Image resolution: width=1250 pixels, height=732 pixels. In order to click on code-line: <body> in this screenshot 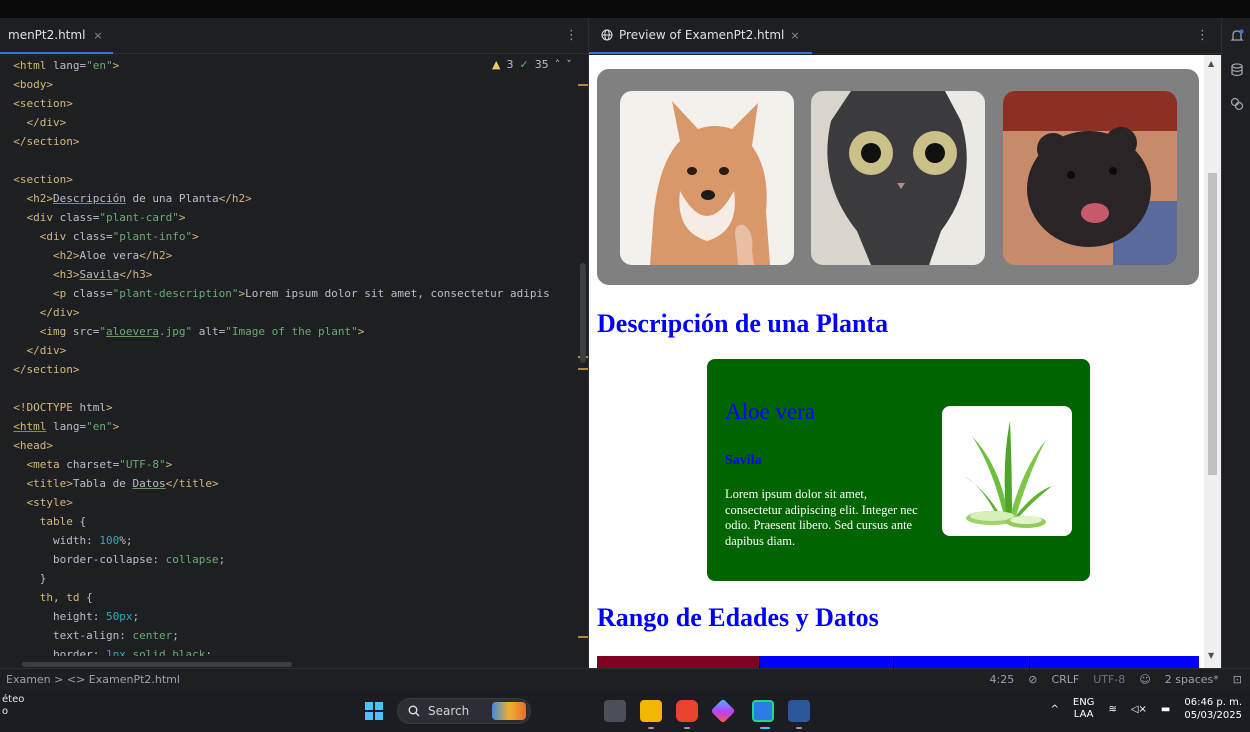, I will do `click(294, 84)`.